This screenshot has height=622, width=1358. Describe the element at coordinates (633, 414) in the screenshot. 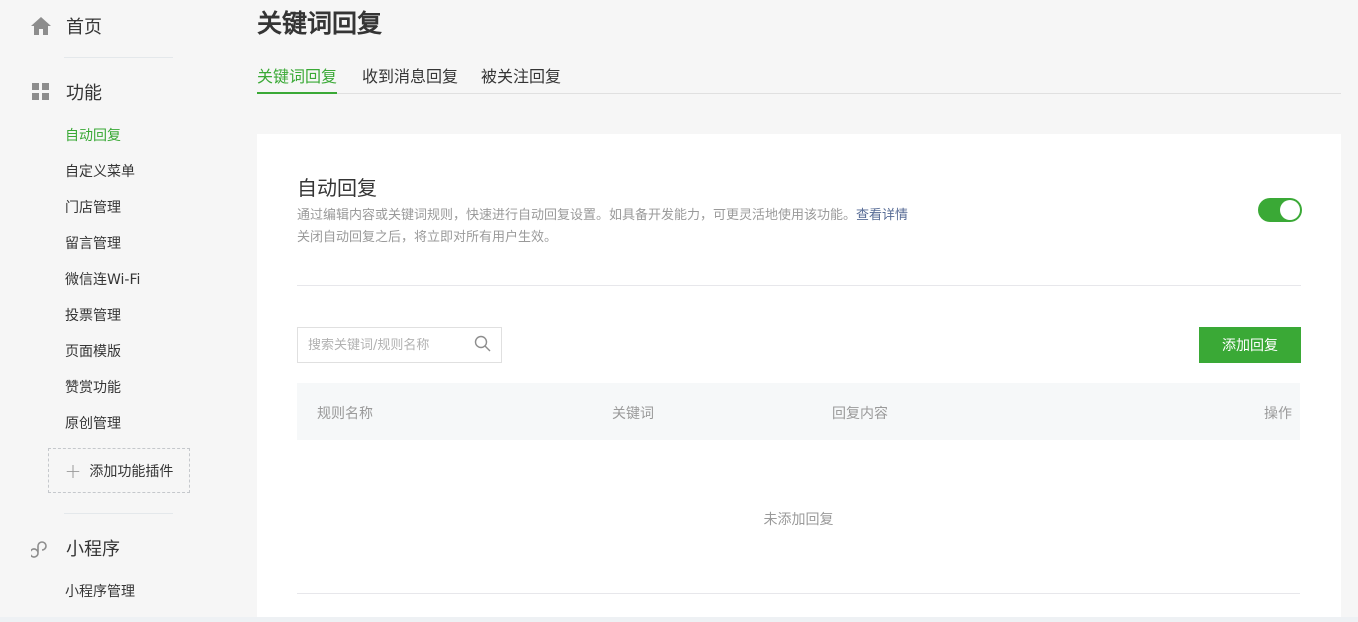

I see `column-header-keyword: 关键词` at that location.